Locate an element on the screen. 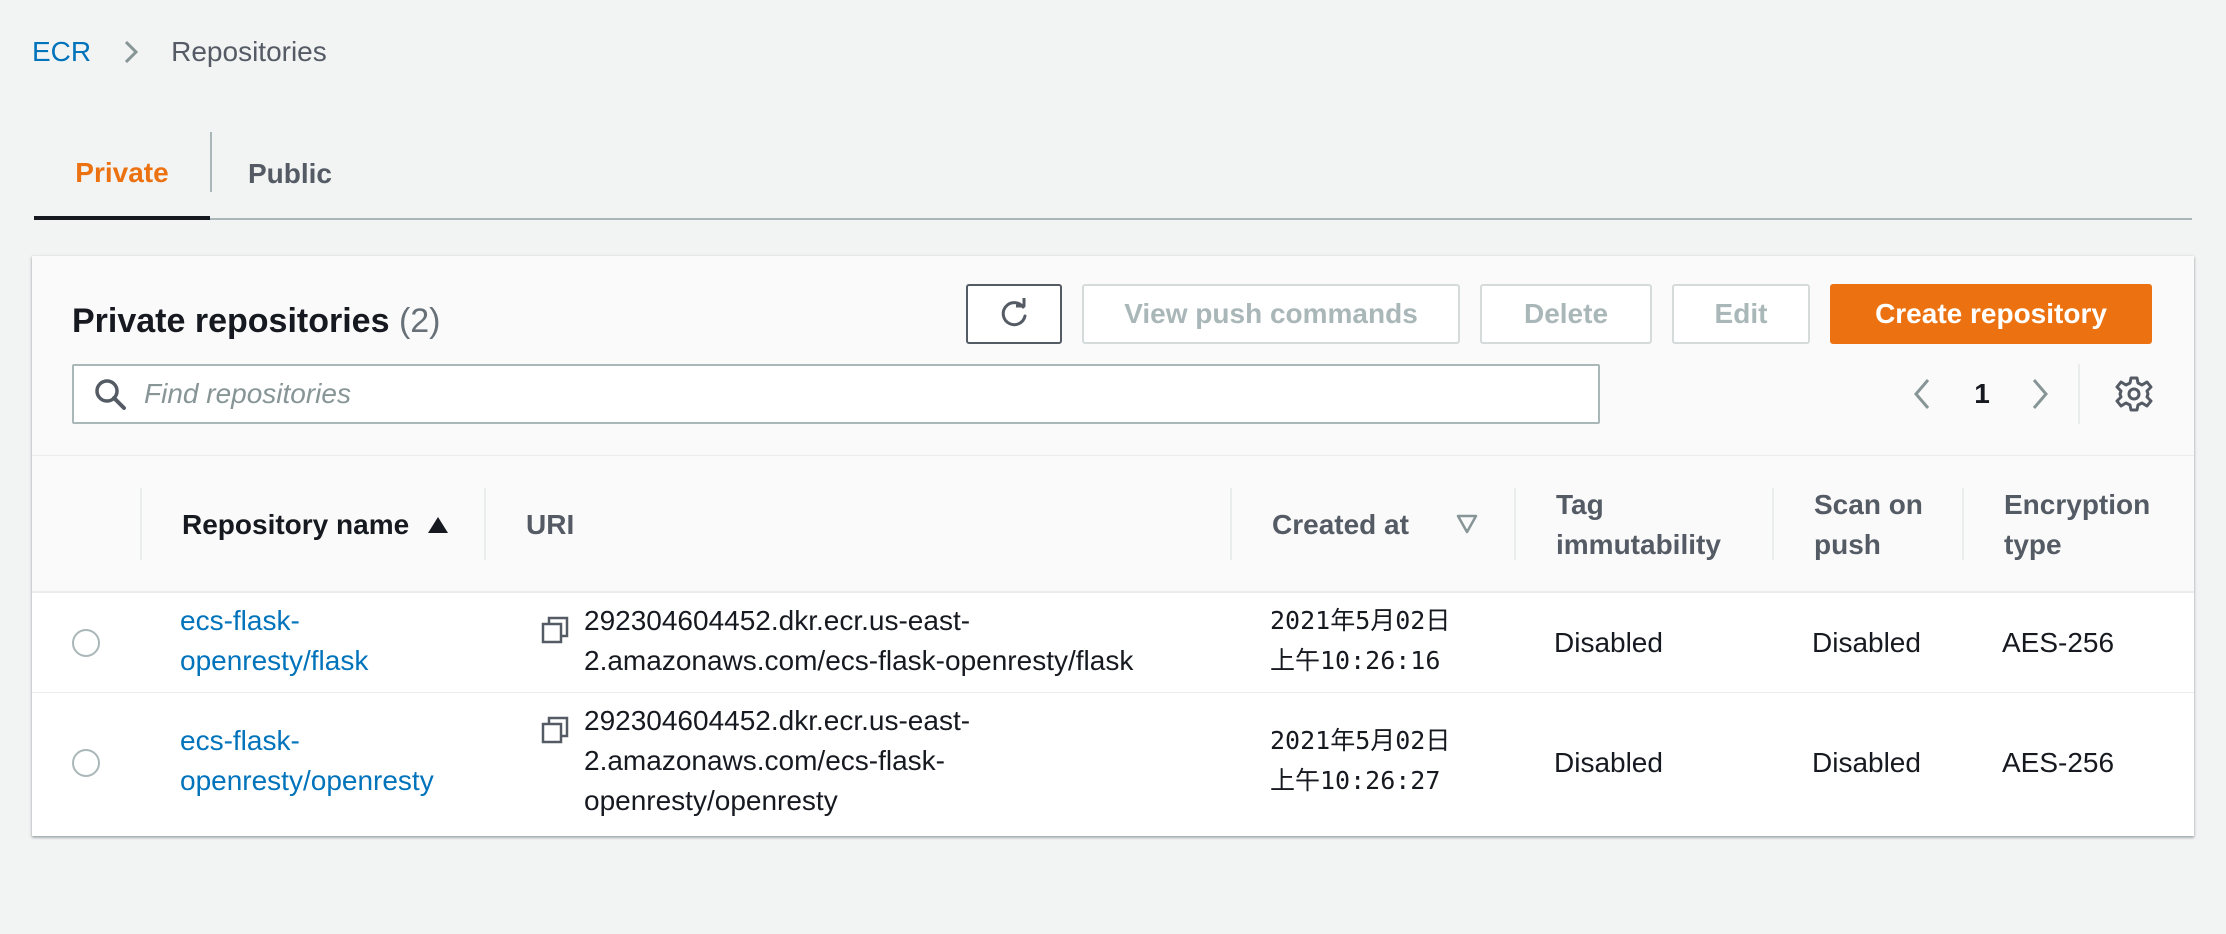  refresh-icon is located at coordinates (1014, 312).